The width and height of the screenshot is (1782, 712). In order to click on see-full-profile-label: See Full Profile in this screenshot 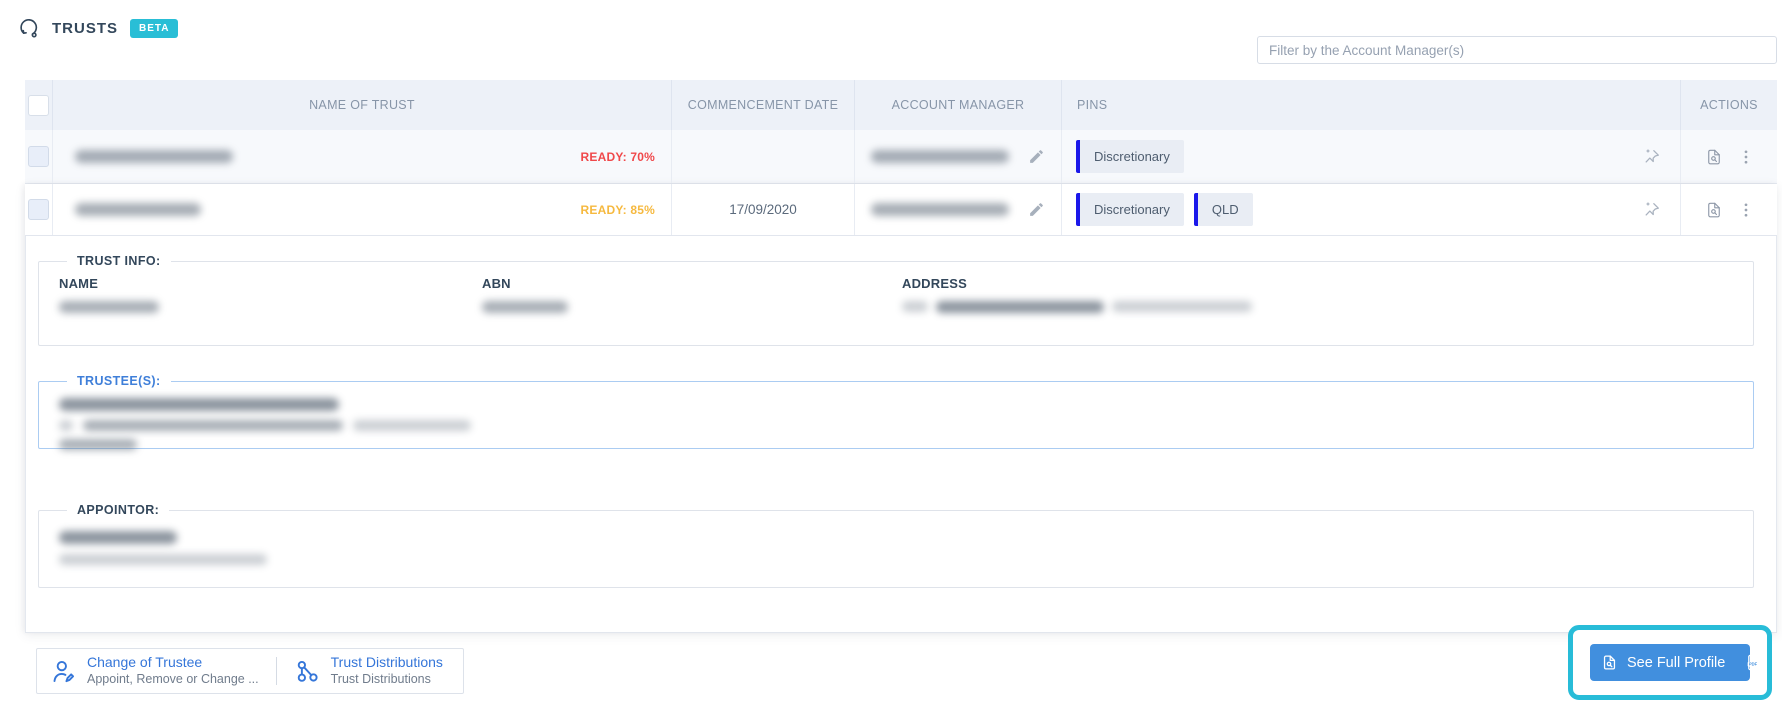, I will do `click(1676, 662)`.